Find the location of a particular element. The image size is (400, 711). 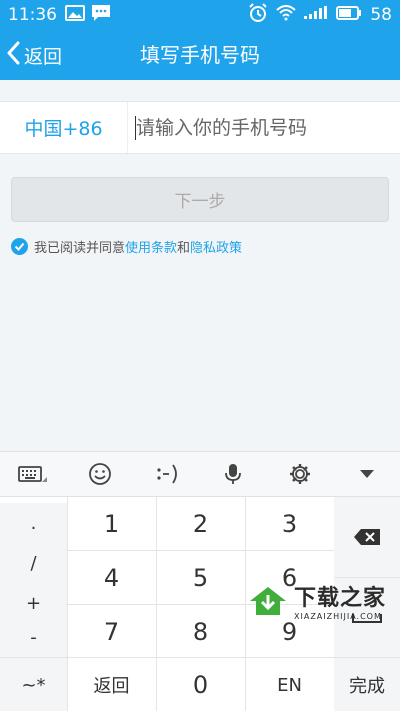

key-2: 2 is located at coordinates (200, 523).